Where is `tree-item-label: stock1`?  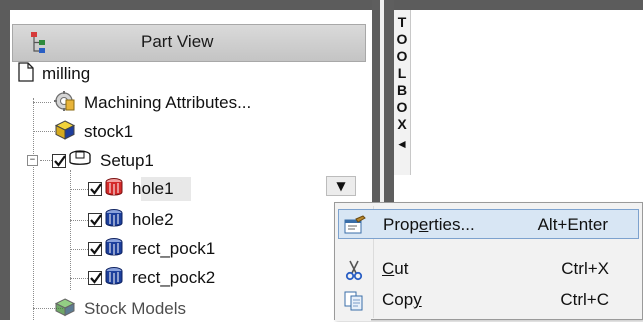 tree-item-label: stock1 is located at coordinates (109, 131).